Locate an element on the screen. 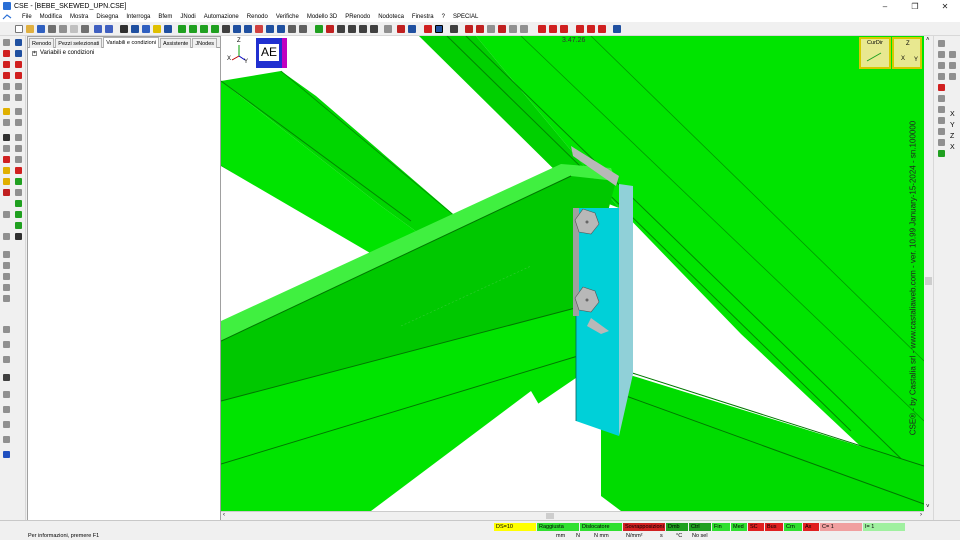 The image size is (960, 540). menu-jnodi: JNodi is located at coordinates (187, 17).